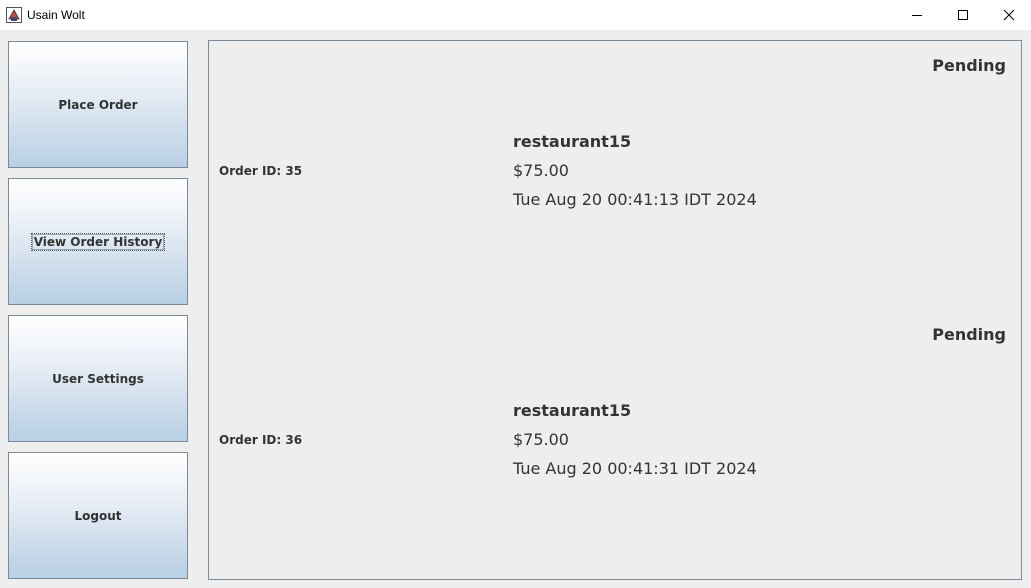 The height and width of the screenshot is (588, 1031). I want to click on logout-label: Logout, so click(98, 515).